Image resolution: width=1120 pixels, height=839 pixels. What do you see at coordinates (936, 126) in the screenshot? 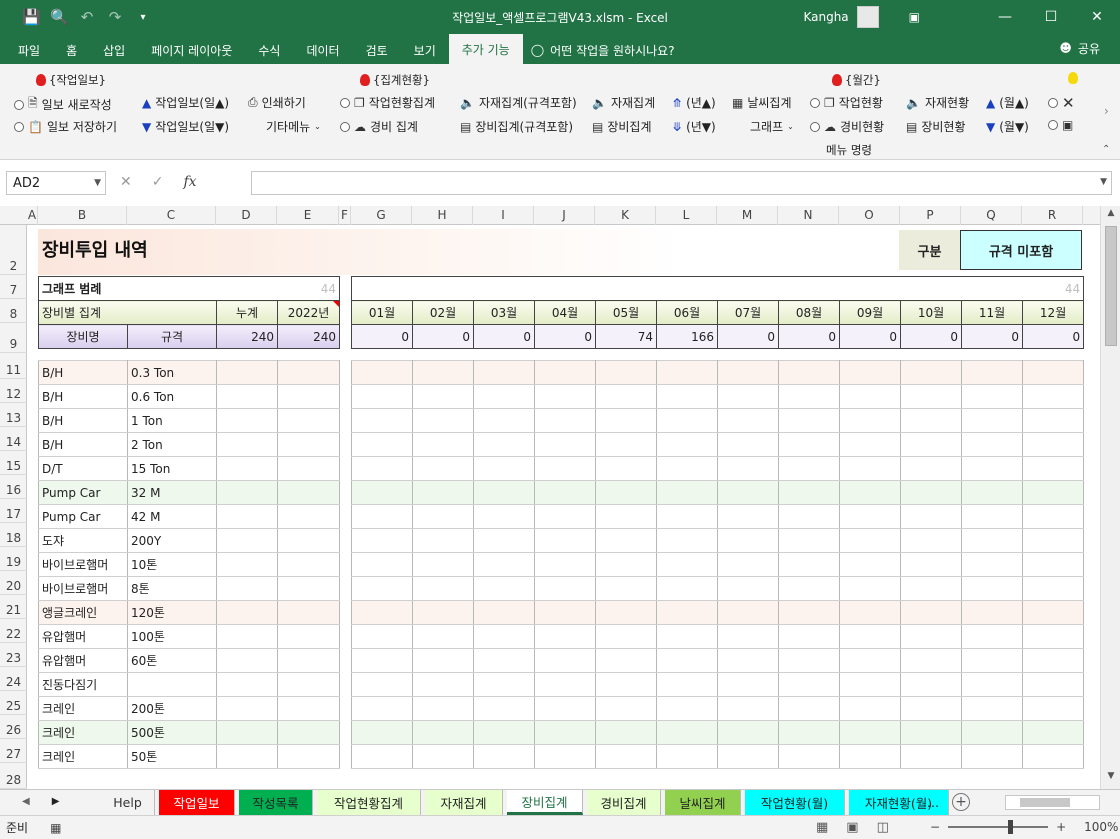
I see `monthly-equipment-button: ▤ 장비현황` at bounding box center [936, 126].